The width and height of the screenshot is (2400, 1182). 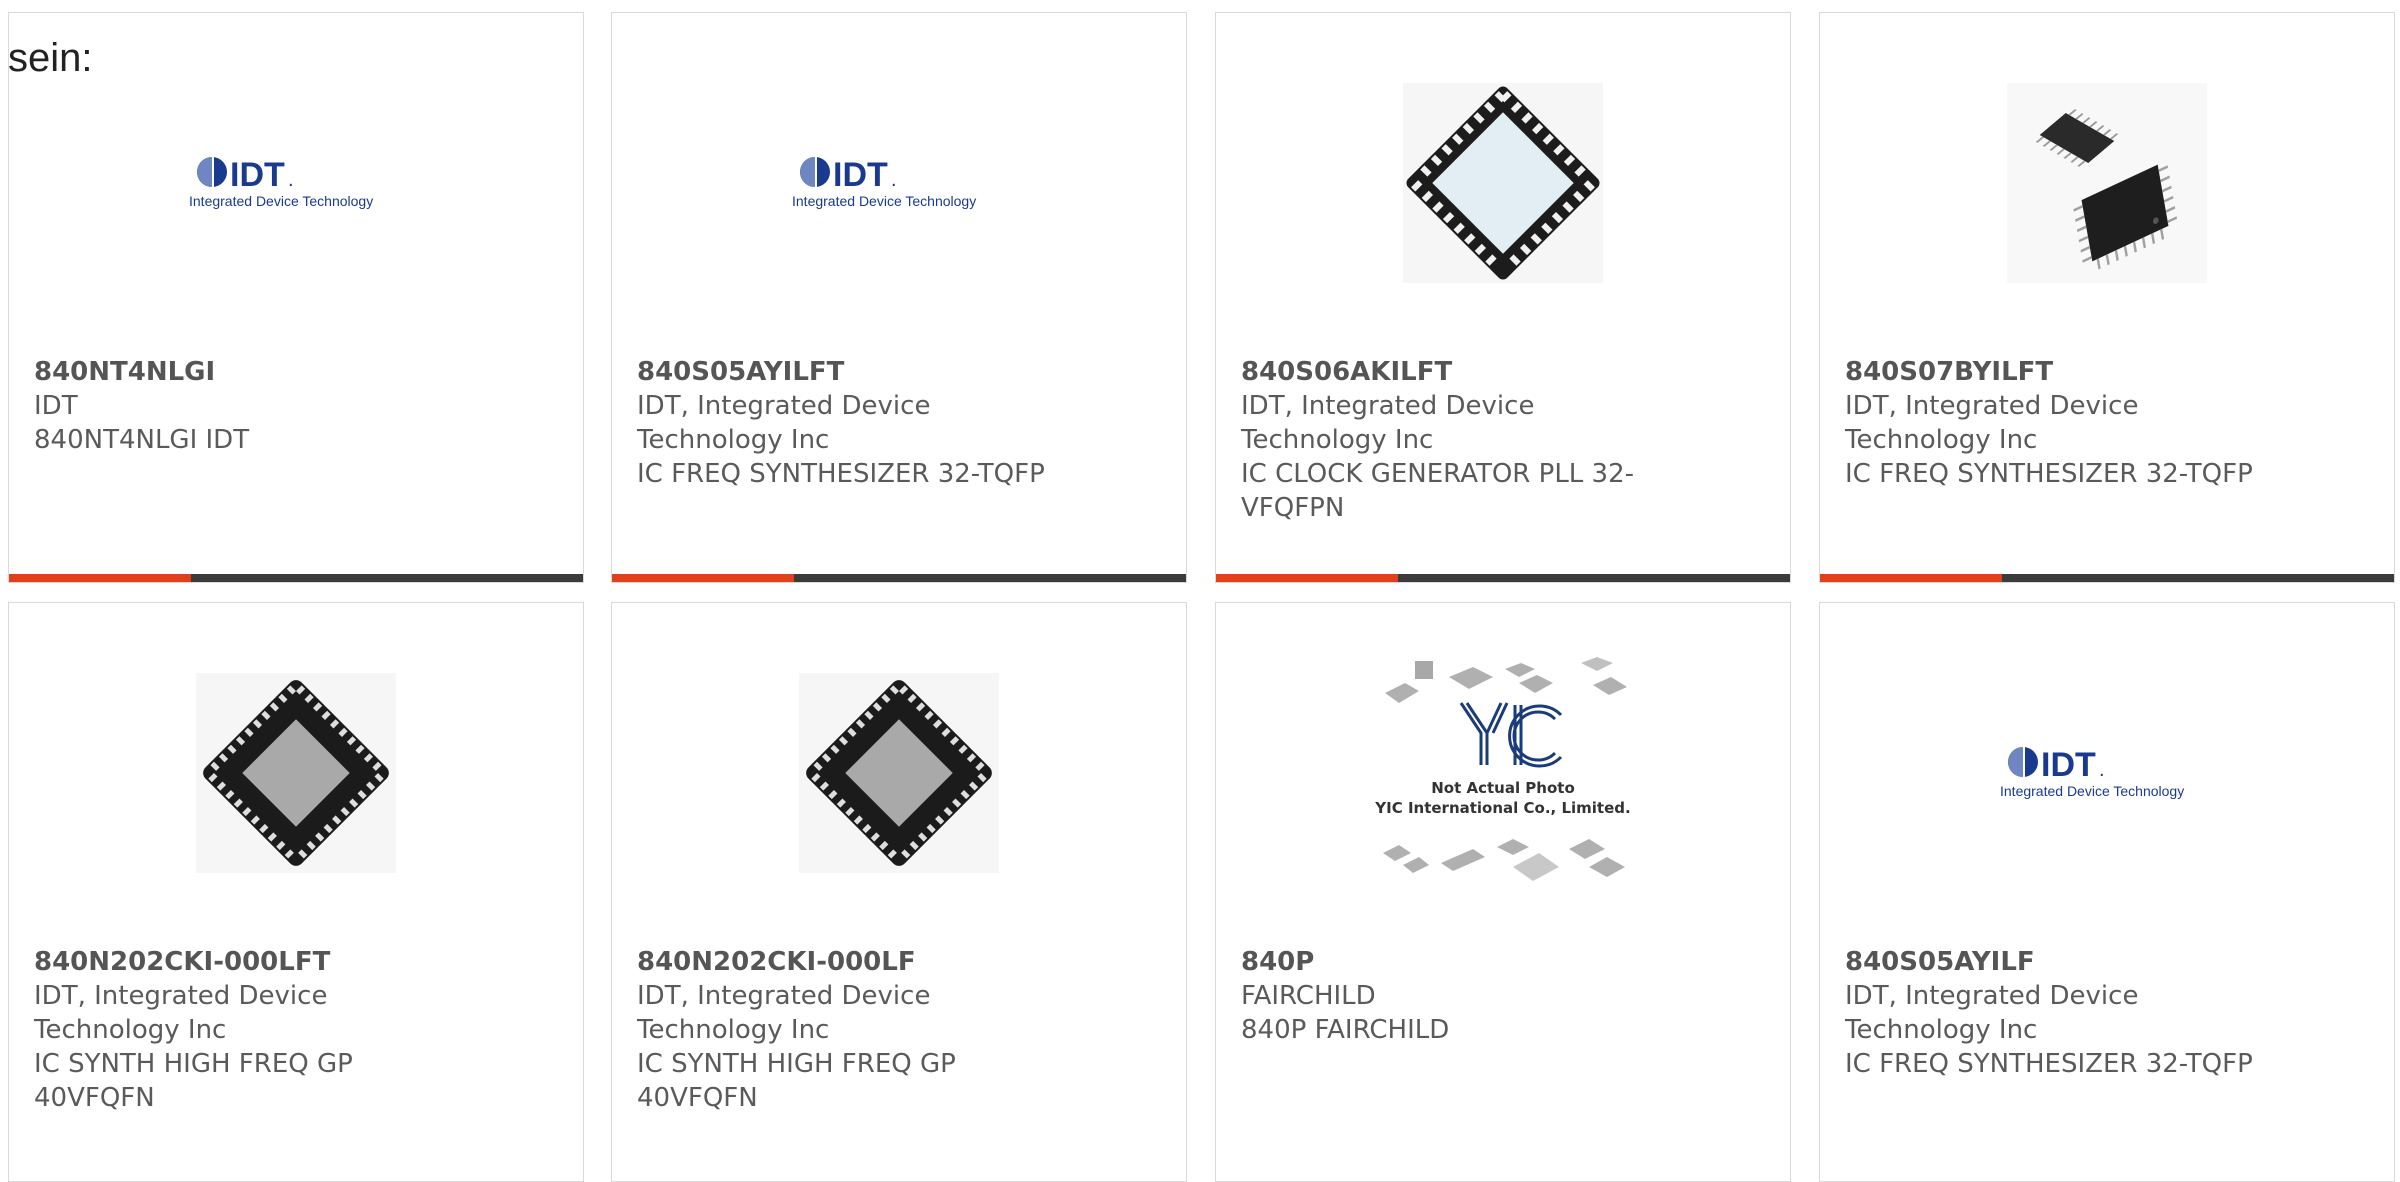 What do you see at coordinates (142, 440) in the screenshot?
I see `description: 840NT4NLGI IDT` at bounding box center [142, 440].